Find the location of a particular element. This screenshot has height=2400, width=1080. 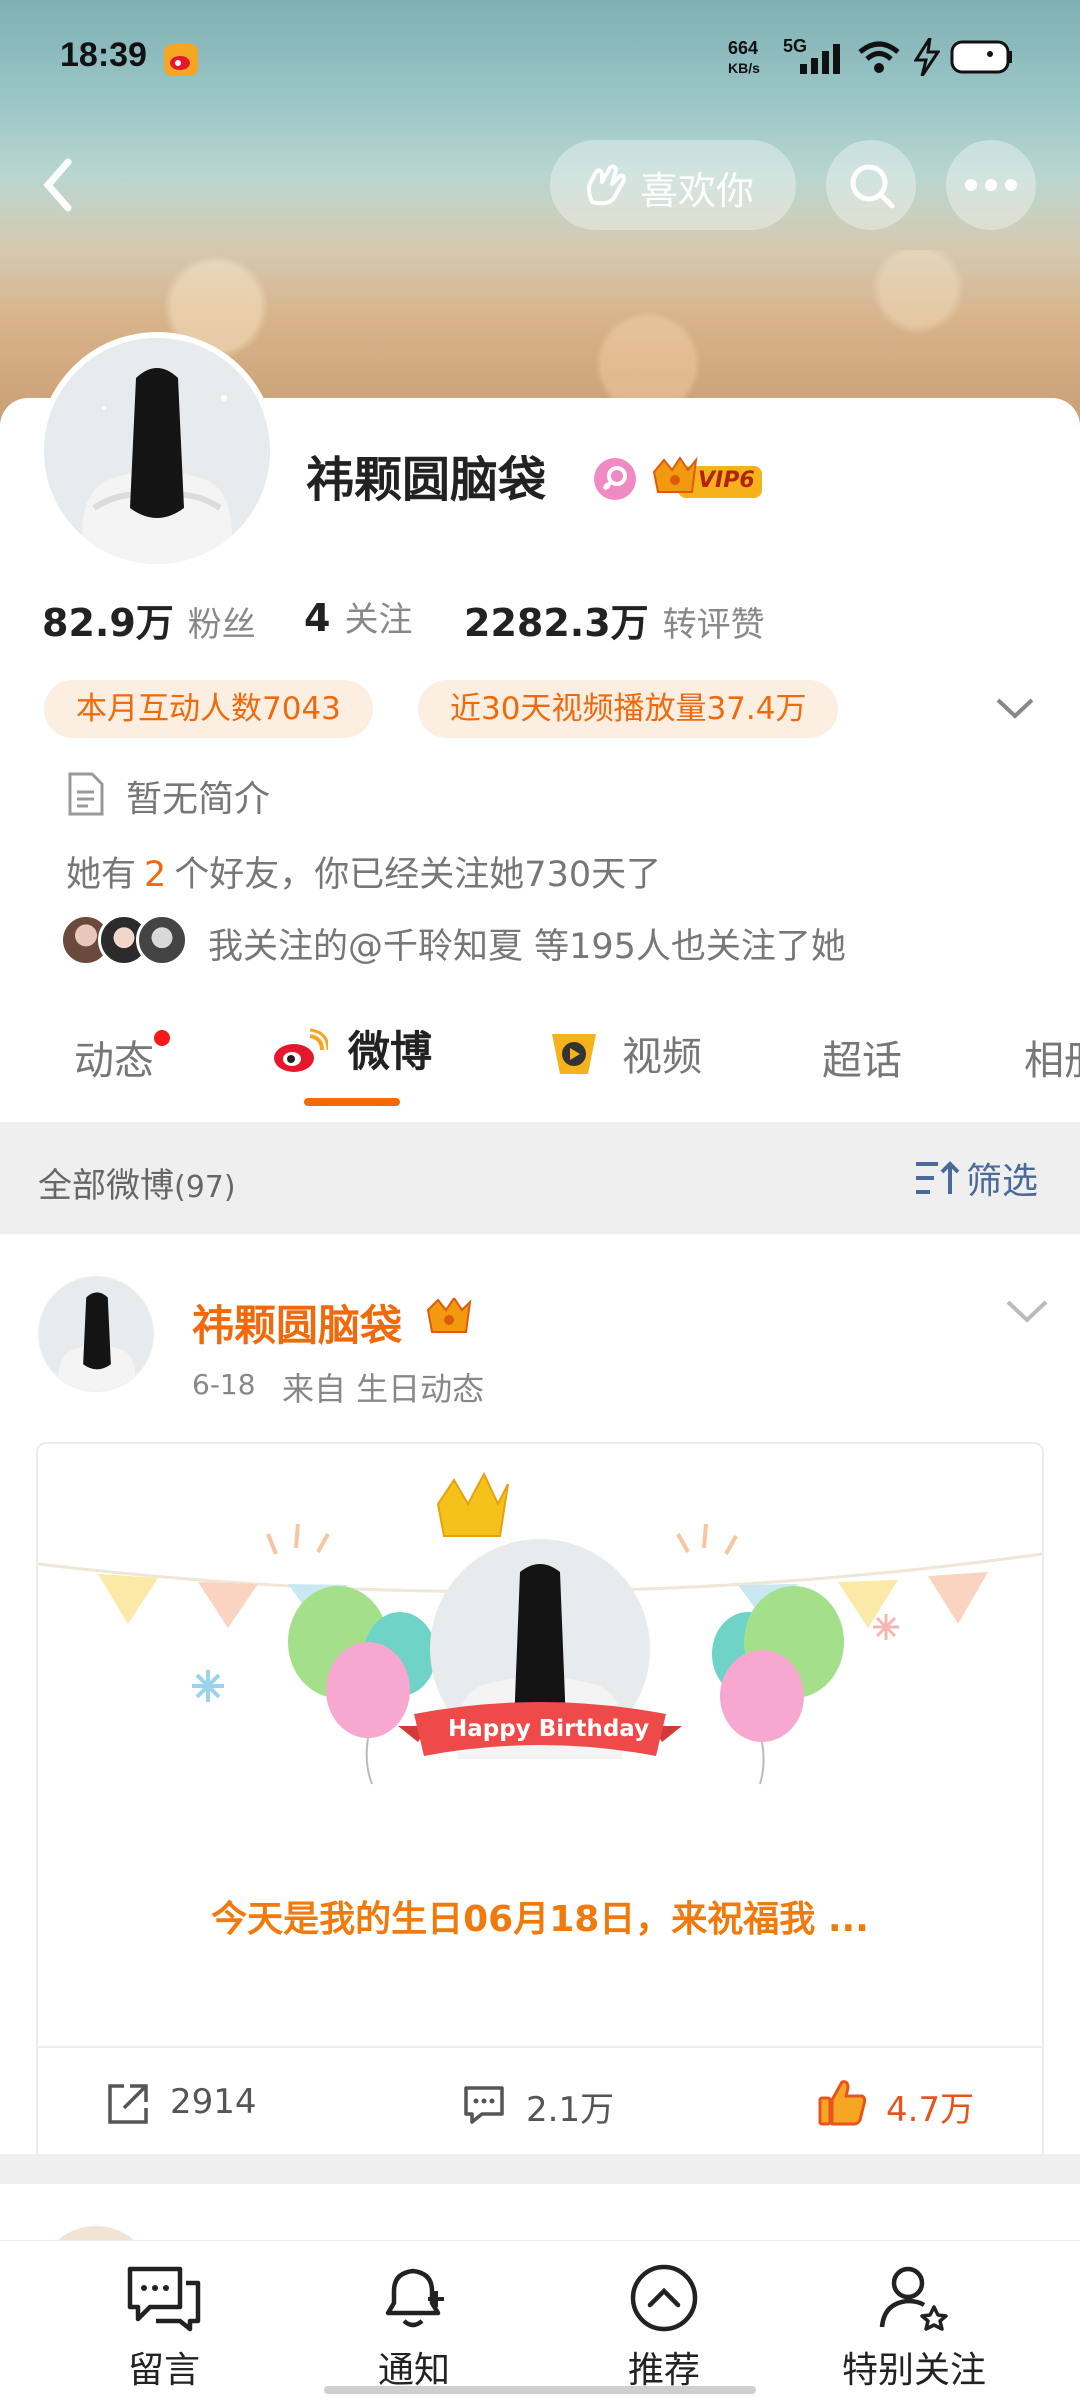

post-author-name: 祎颗圆脑袋 is located at coordinates (297, 1322).